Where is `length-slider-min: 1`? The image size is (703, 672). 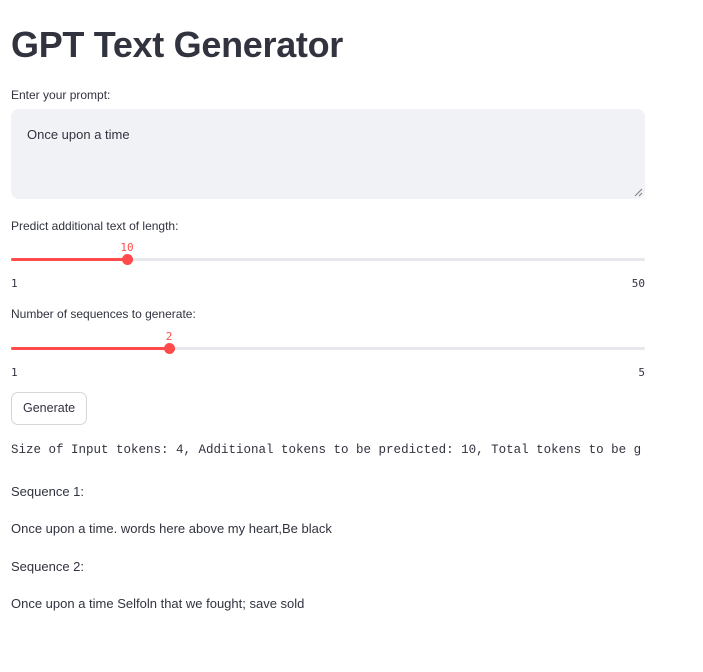
length-slider-min: 1 is located at coordinates (14, 283).